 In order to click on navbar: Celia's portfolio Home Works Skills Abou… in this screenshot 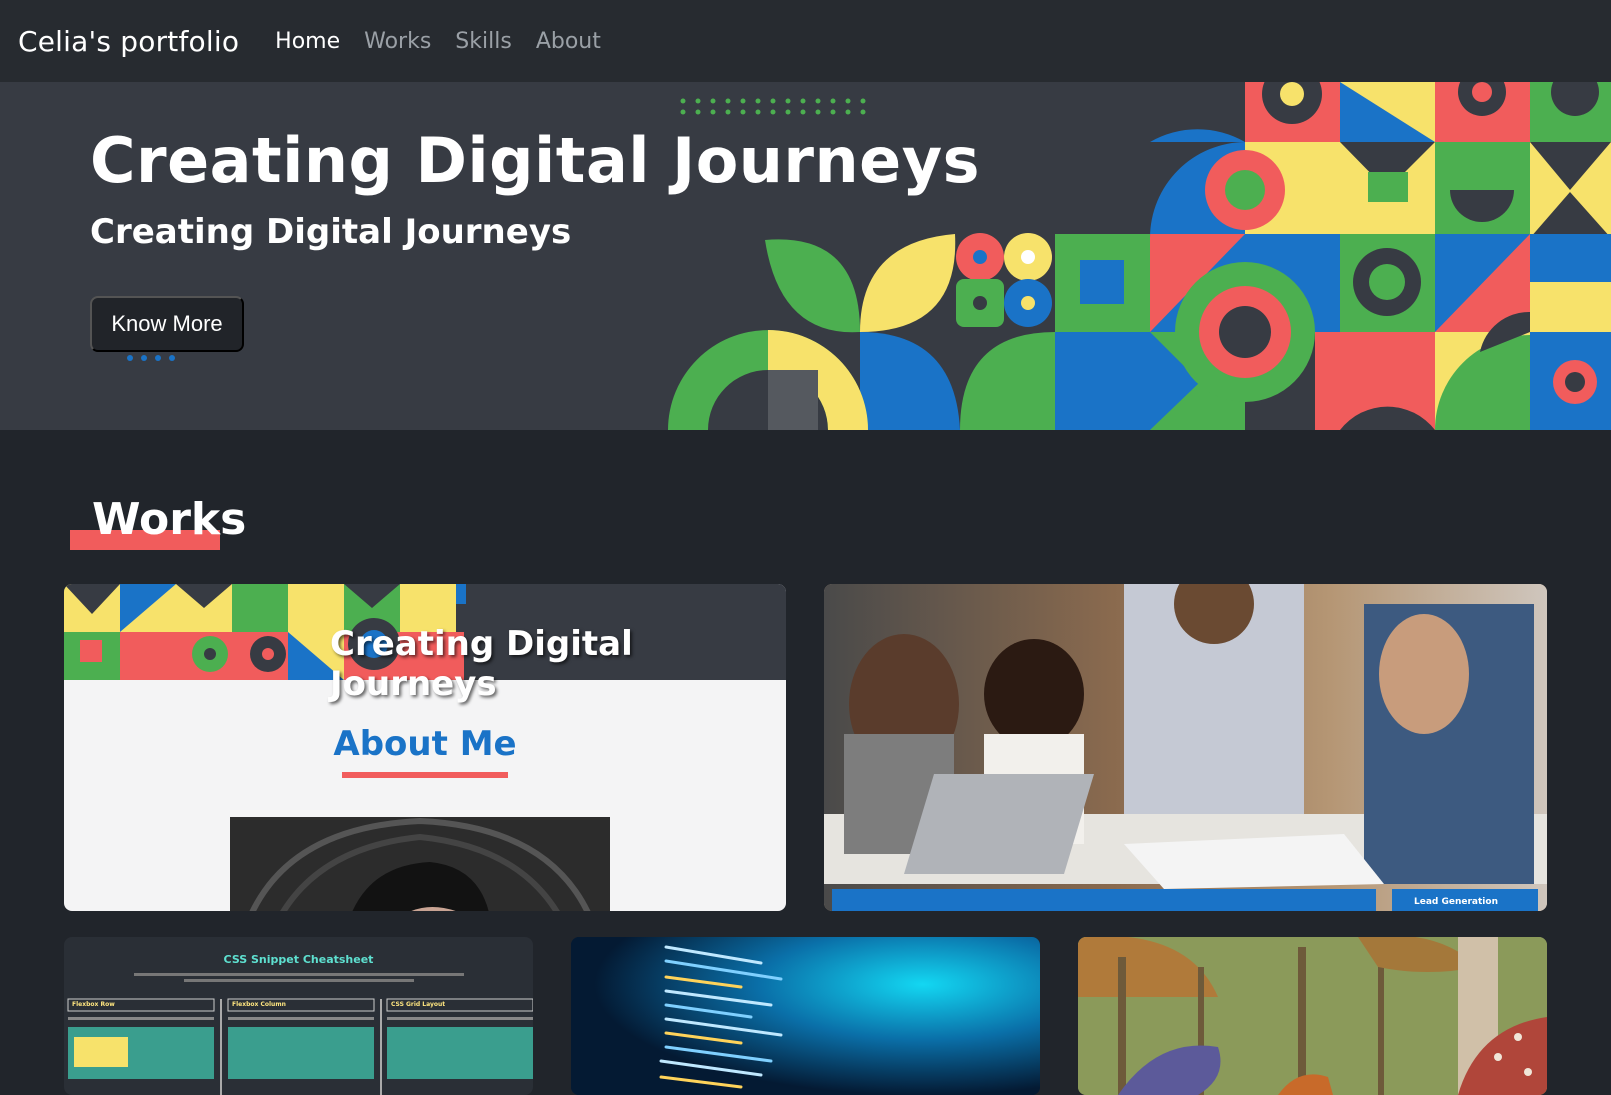, I will do `click(805, 41)`.